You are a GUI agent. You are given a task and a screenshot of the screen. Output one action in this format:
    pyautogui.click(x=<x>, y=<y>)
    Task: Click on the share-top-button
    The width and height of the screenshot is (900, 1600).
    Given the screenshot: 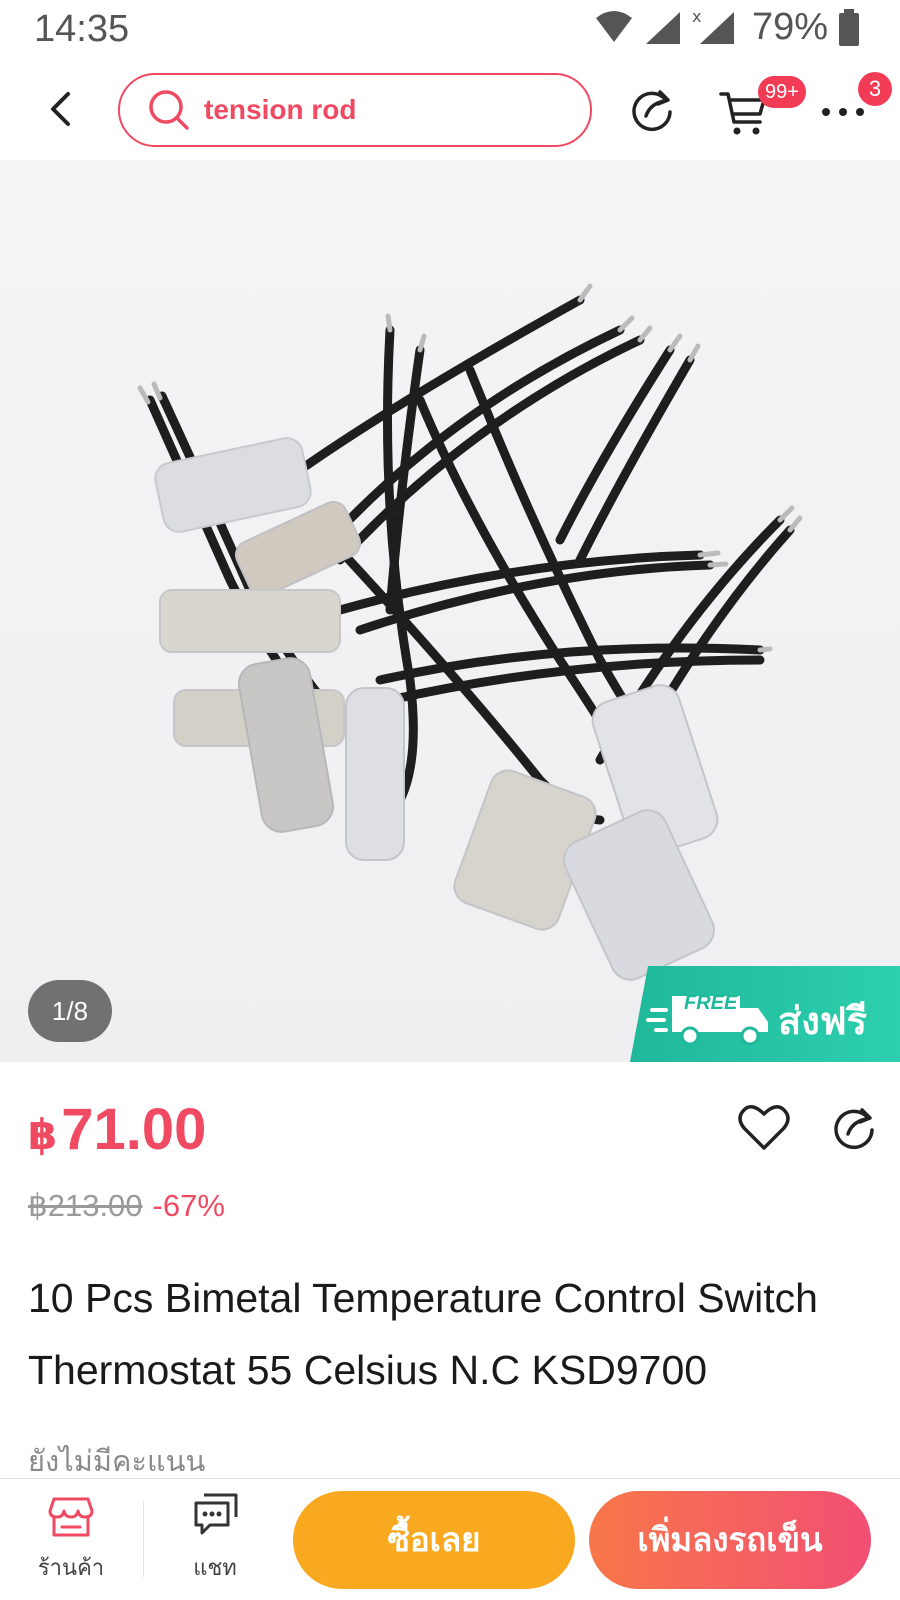 What is the action you would take?
    pyautogui.click(x=652, y=110)
    